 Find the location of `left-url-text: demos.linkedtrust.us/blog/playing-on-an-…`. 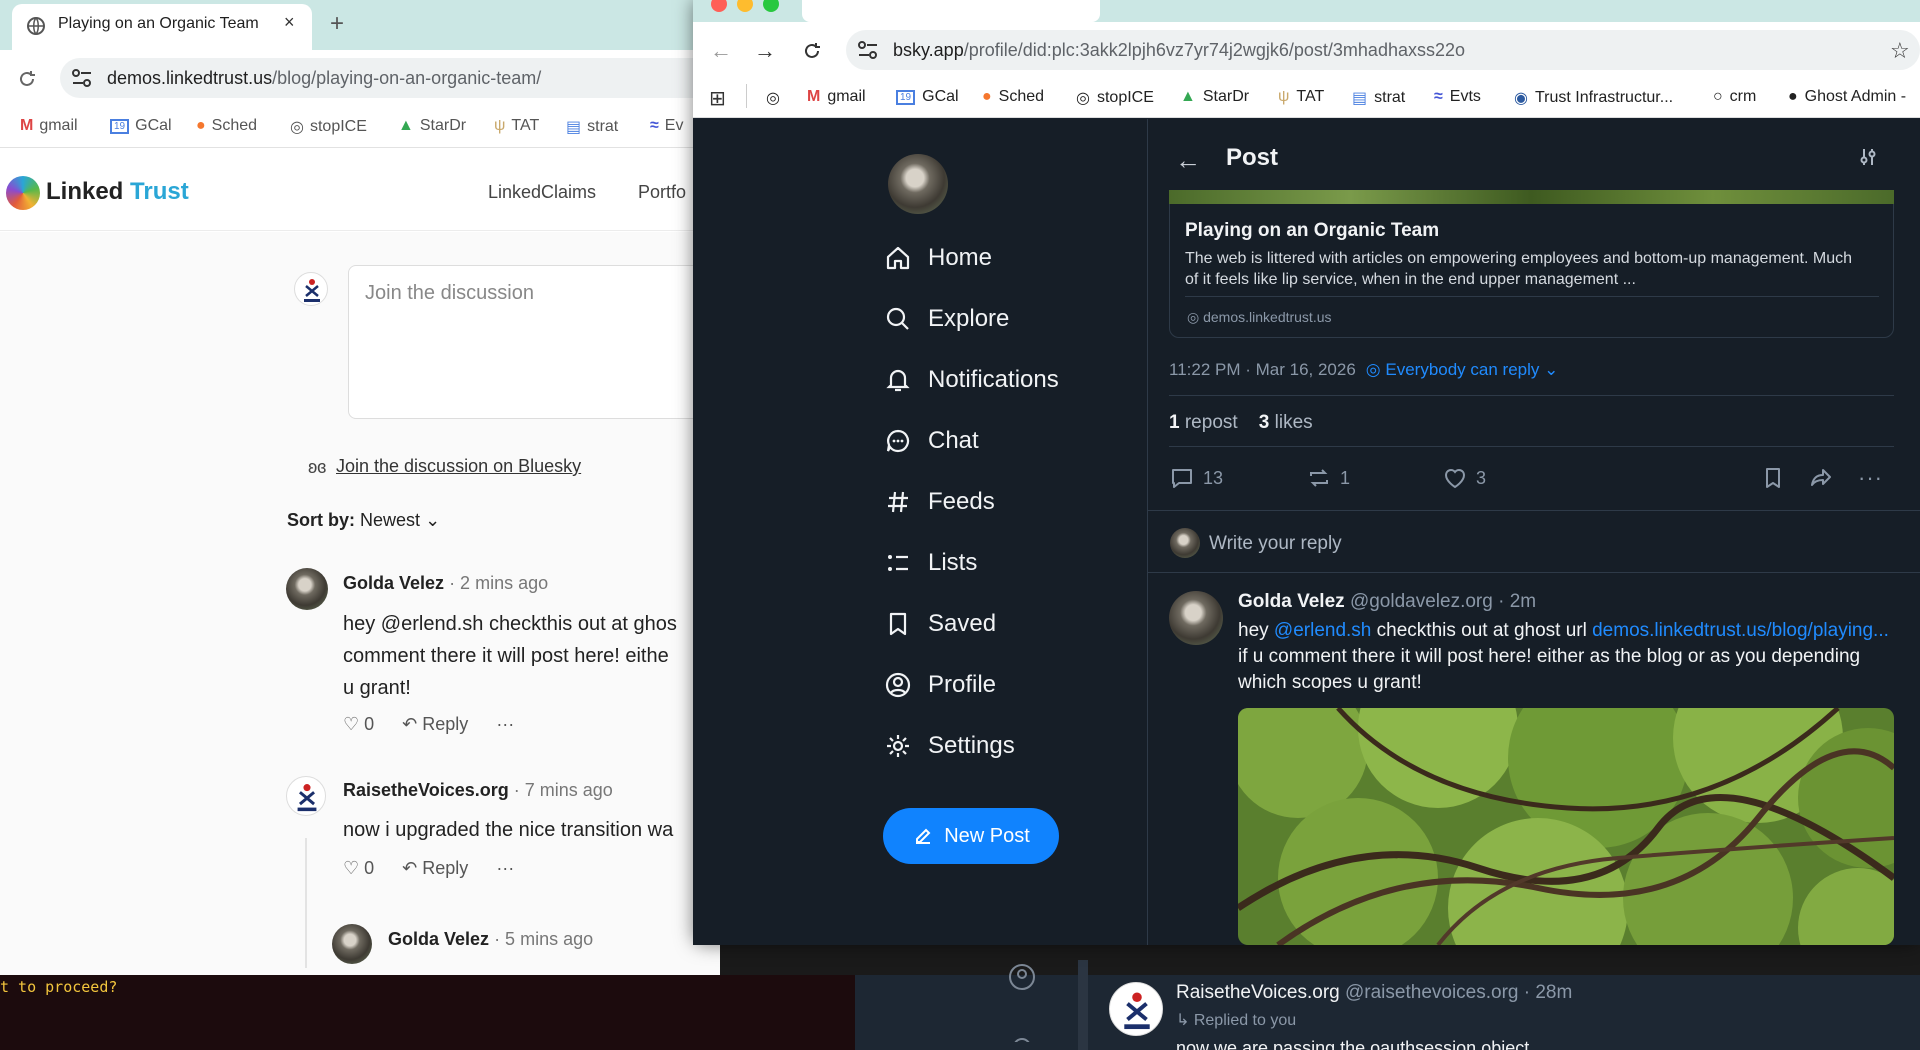

left-url-text: demos.linkedtrust.us/blog/playing-on-an-… is located at coordinates (324, 78).